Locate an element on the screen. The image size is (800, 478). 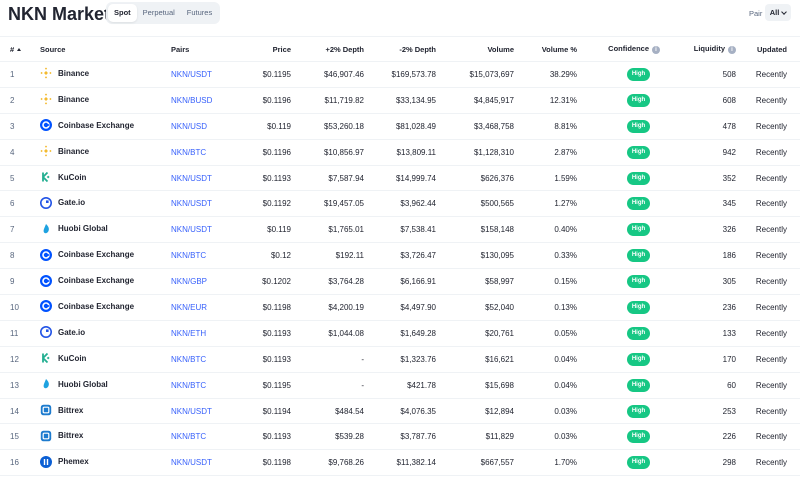
tab-spot: Spot is located at coordinates (122, 13).